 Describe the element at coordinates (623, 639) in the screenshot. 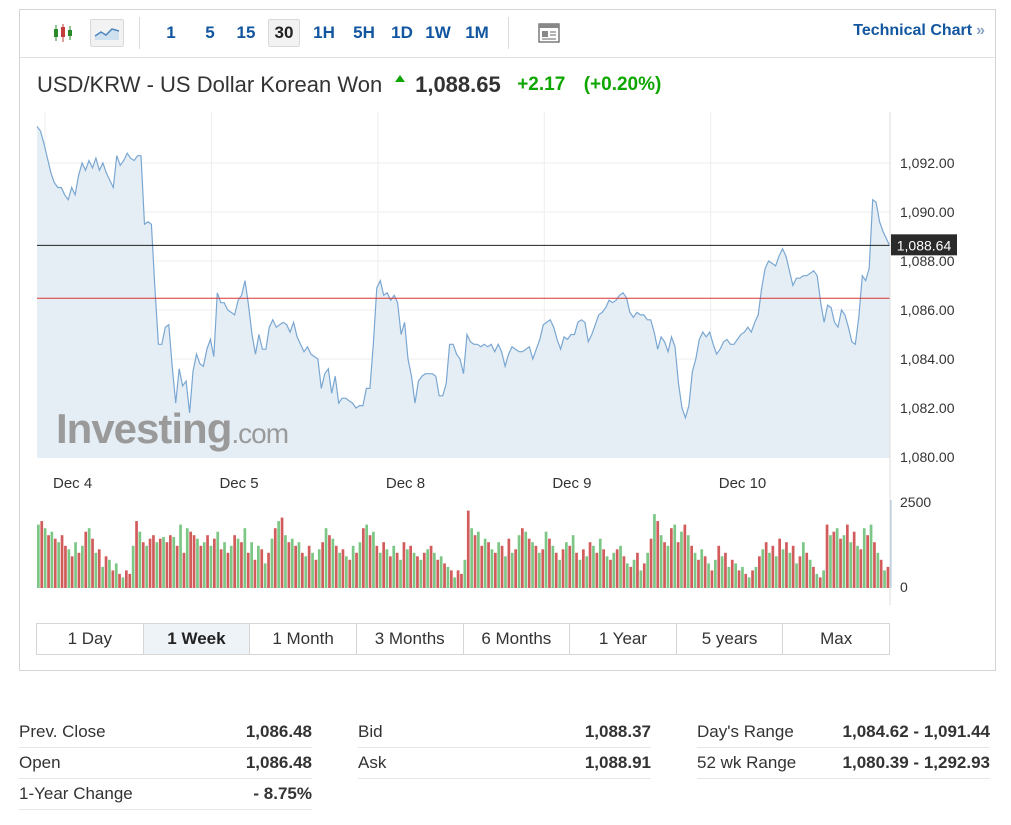

I see `range-tab-1-year: 1 Year` at that location.